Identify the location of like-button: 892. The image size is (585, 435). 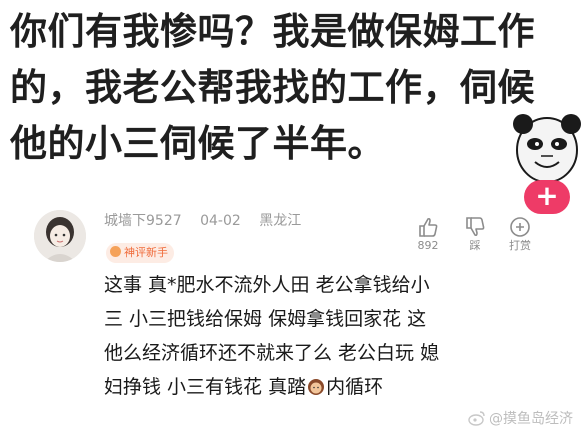
(428, 234).